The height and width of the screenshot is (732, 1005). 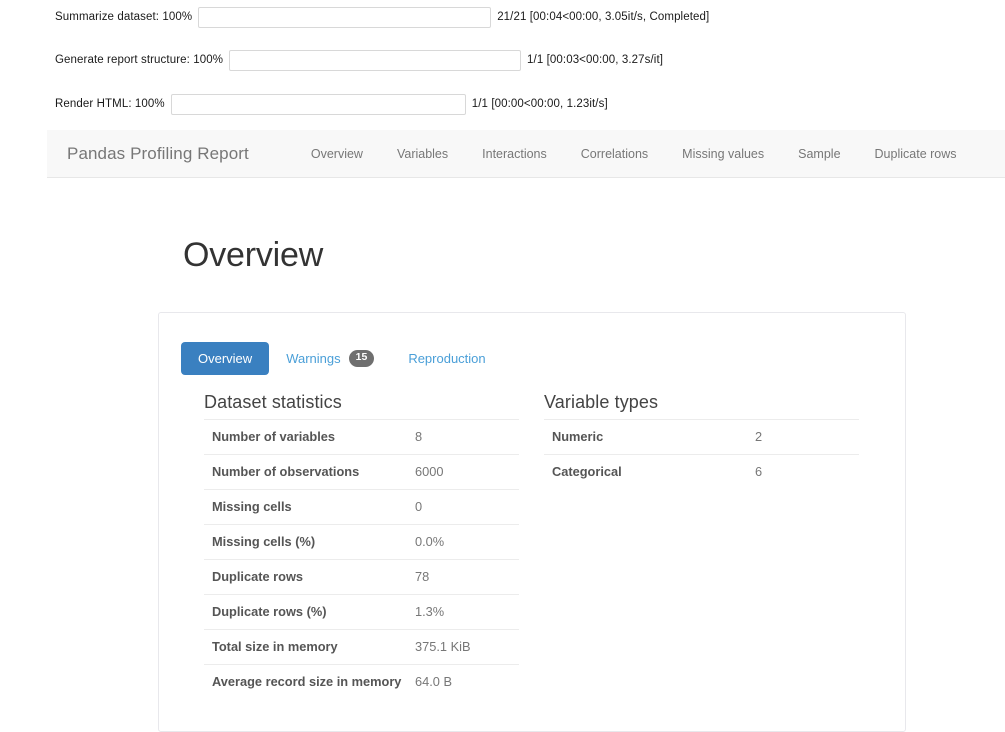 I want to click on tab-reproduction: Reproduction, so click(x=446, y=358).